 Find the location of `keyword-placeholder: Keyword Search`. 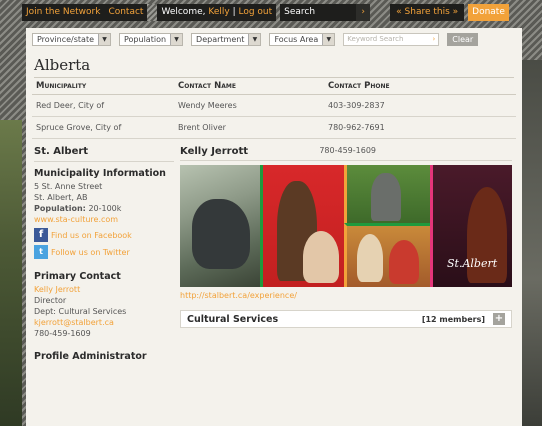

keyword-placeholder: Keyword Search is located at coordinates (375, 38).